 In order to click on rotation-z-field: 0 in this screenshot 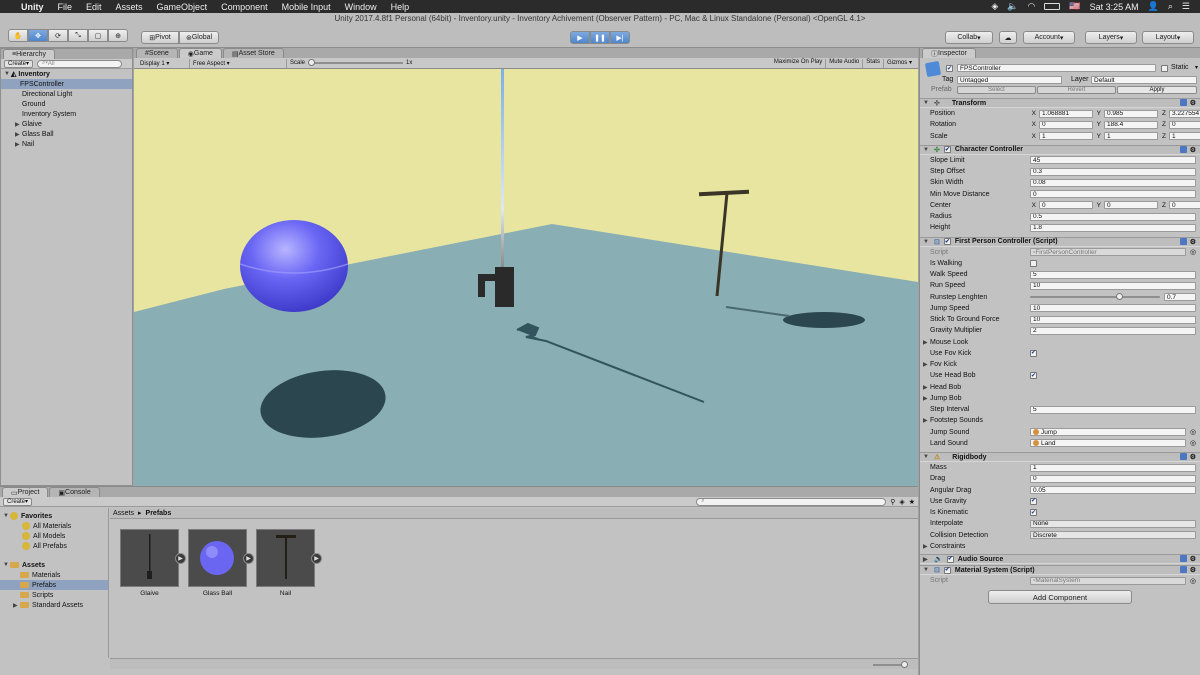, I will do `click(1184, 124)`.